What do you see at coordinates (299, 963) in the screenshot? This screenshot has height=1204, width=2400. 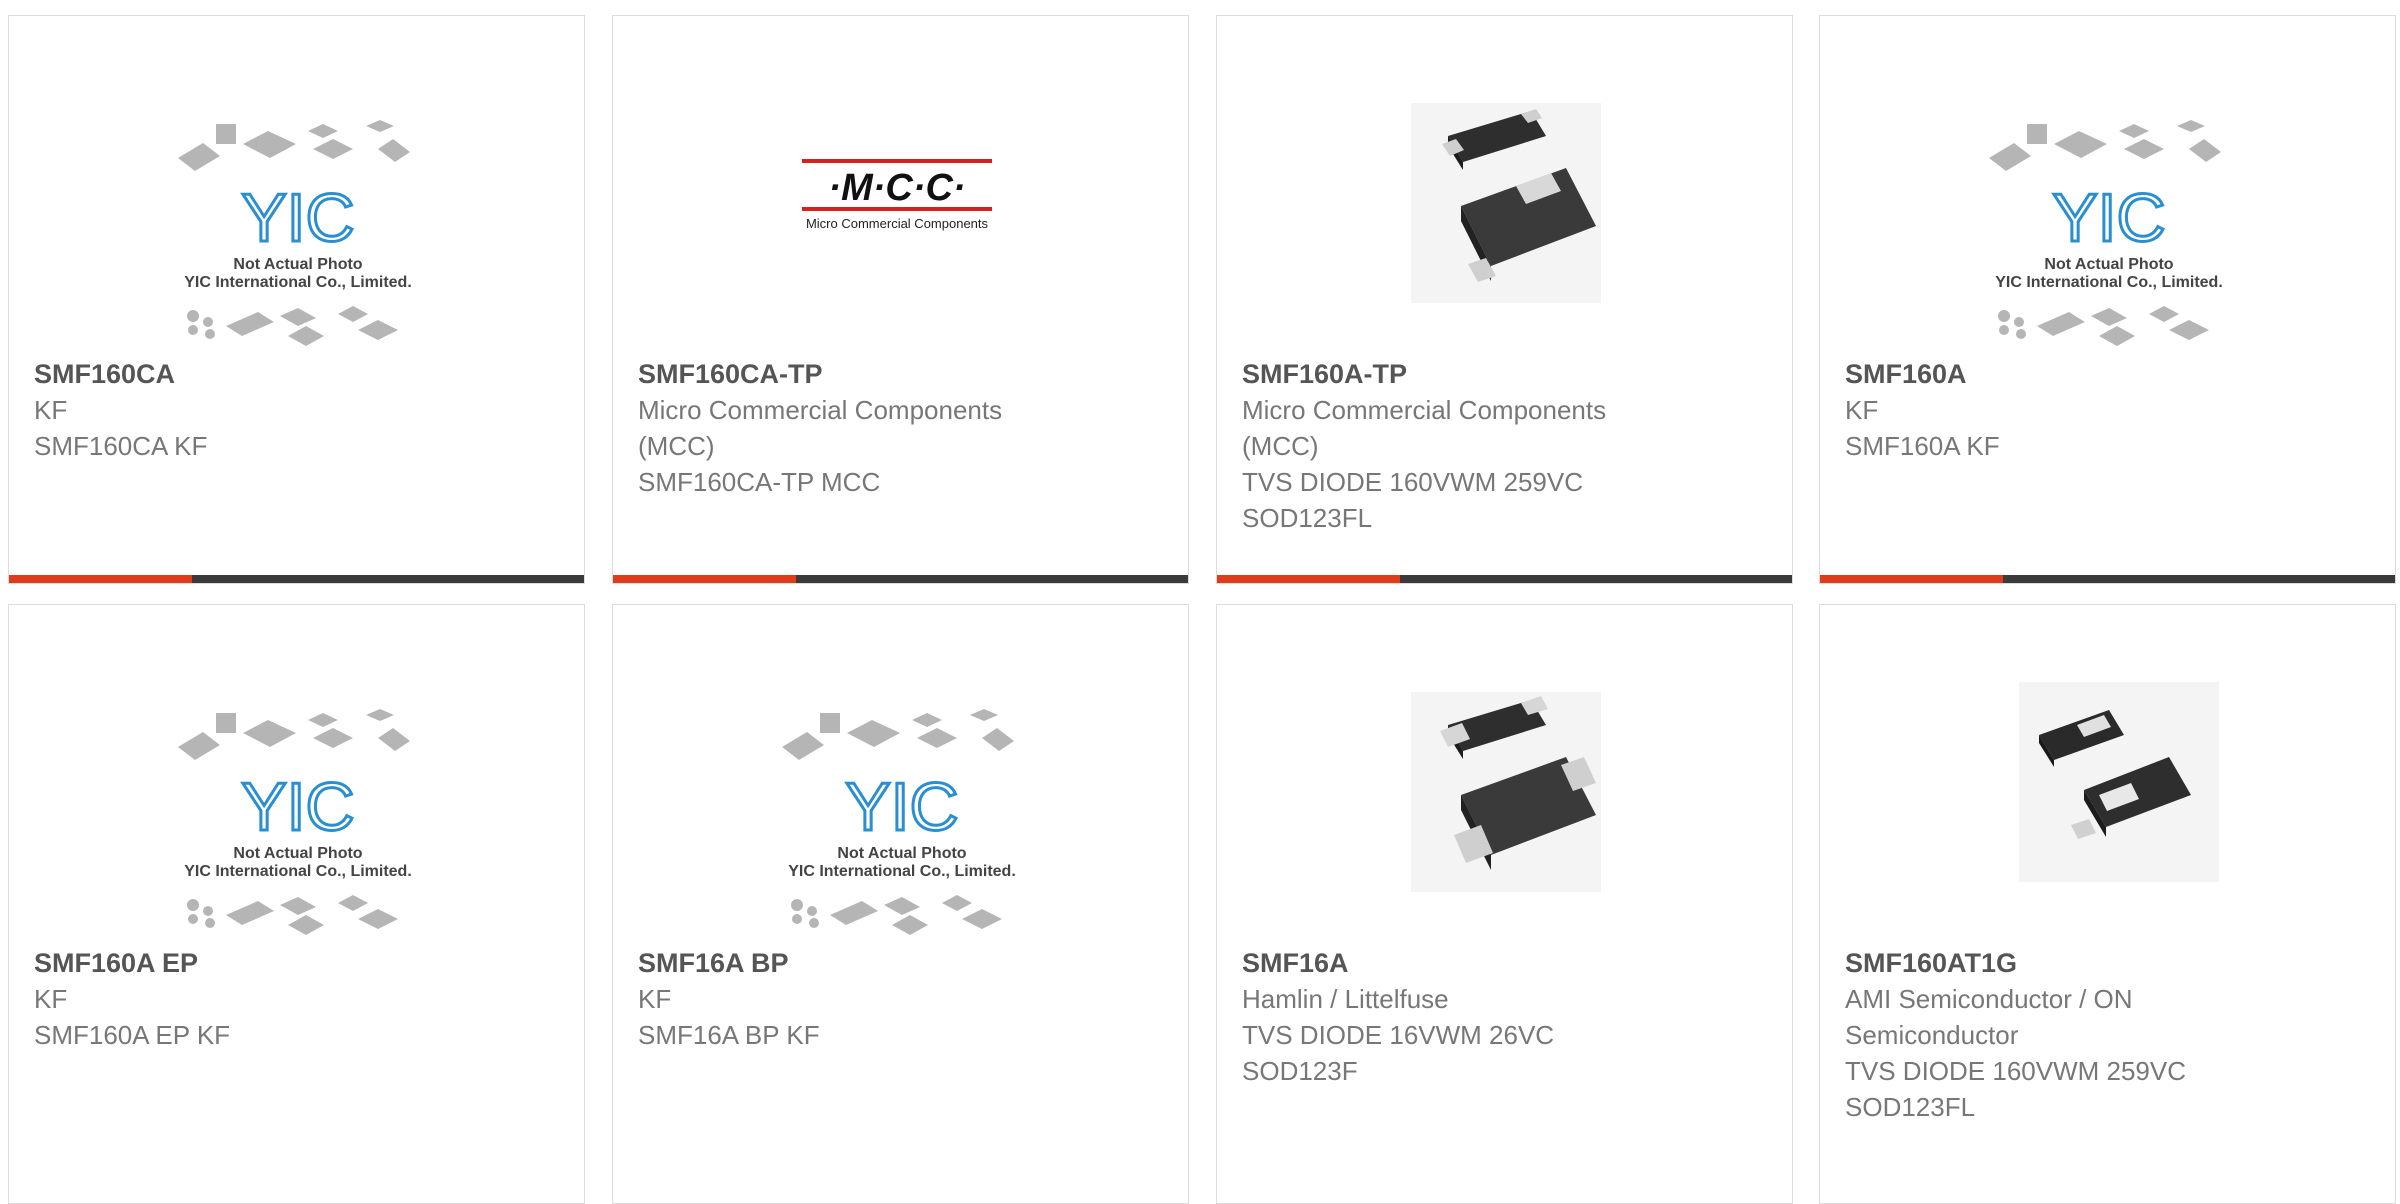 I see `part-number: SMF160A EP` at bounding box center [299, 963].